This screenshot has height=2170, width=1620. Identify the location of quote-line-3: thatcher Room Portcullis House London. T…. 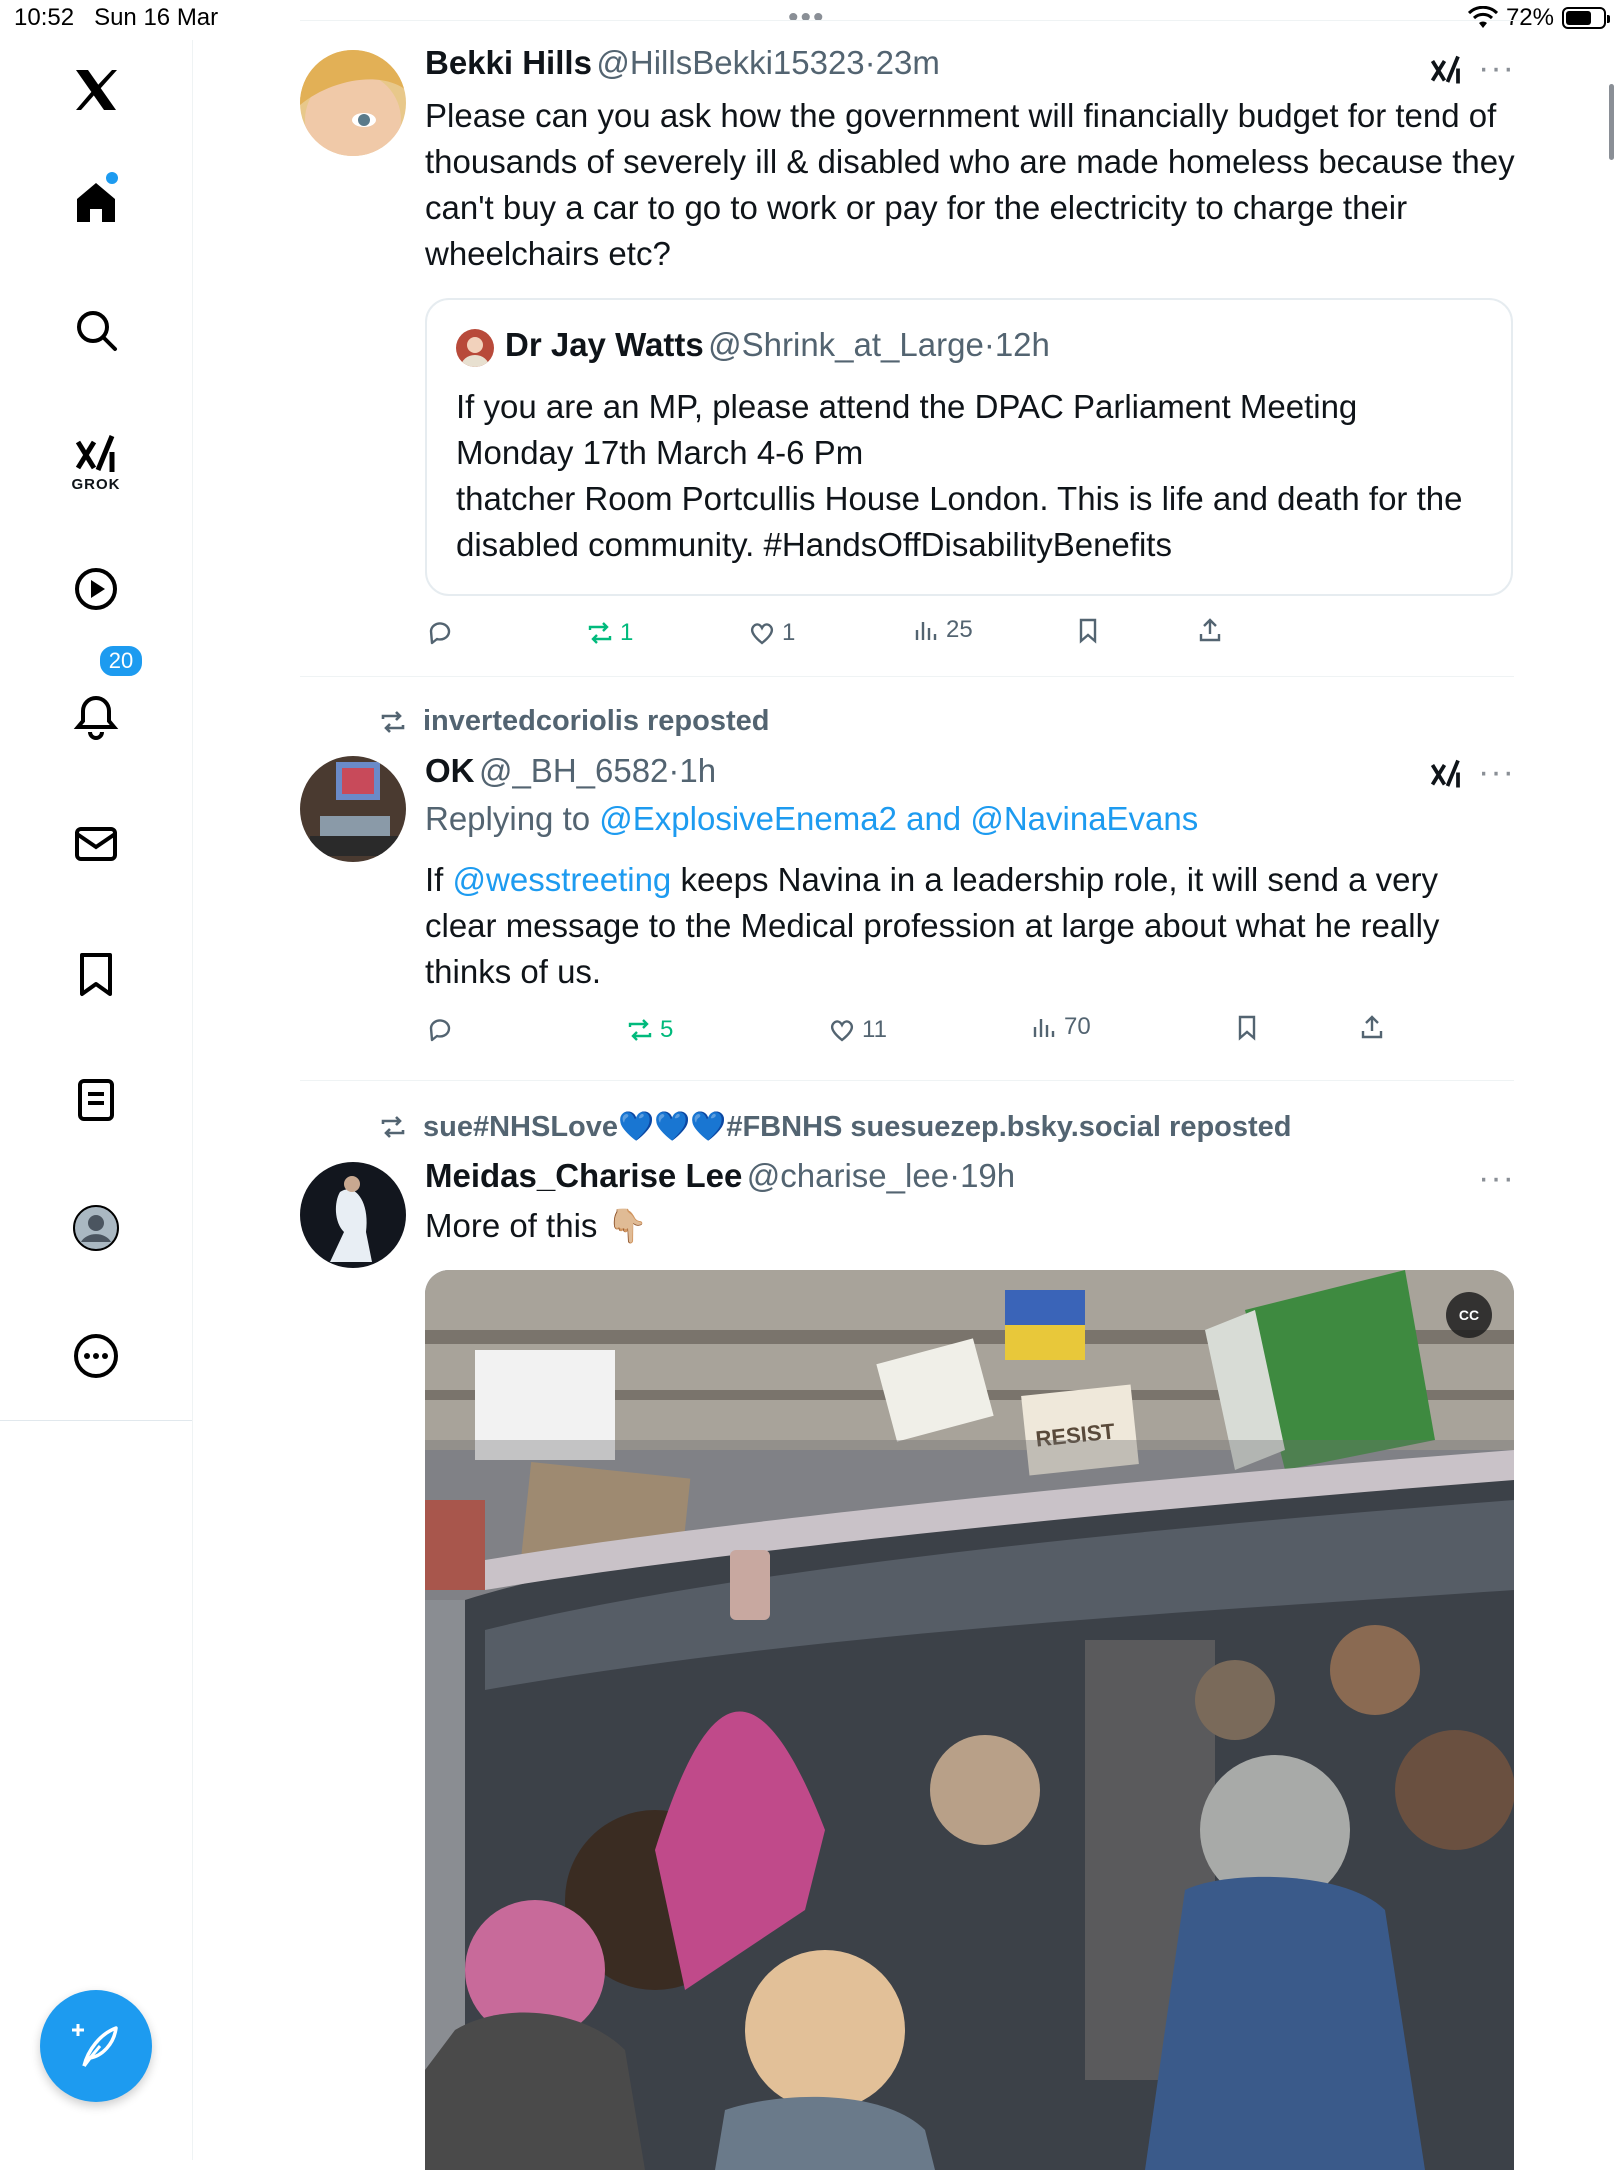
(959, 521).